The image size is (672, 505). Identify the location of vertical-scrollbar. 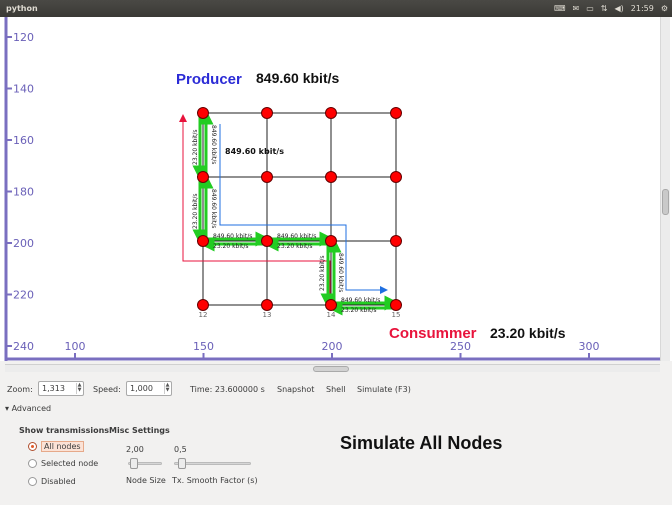
(665, 189).